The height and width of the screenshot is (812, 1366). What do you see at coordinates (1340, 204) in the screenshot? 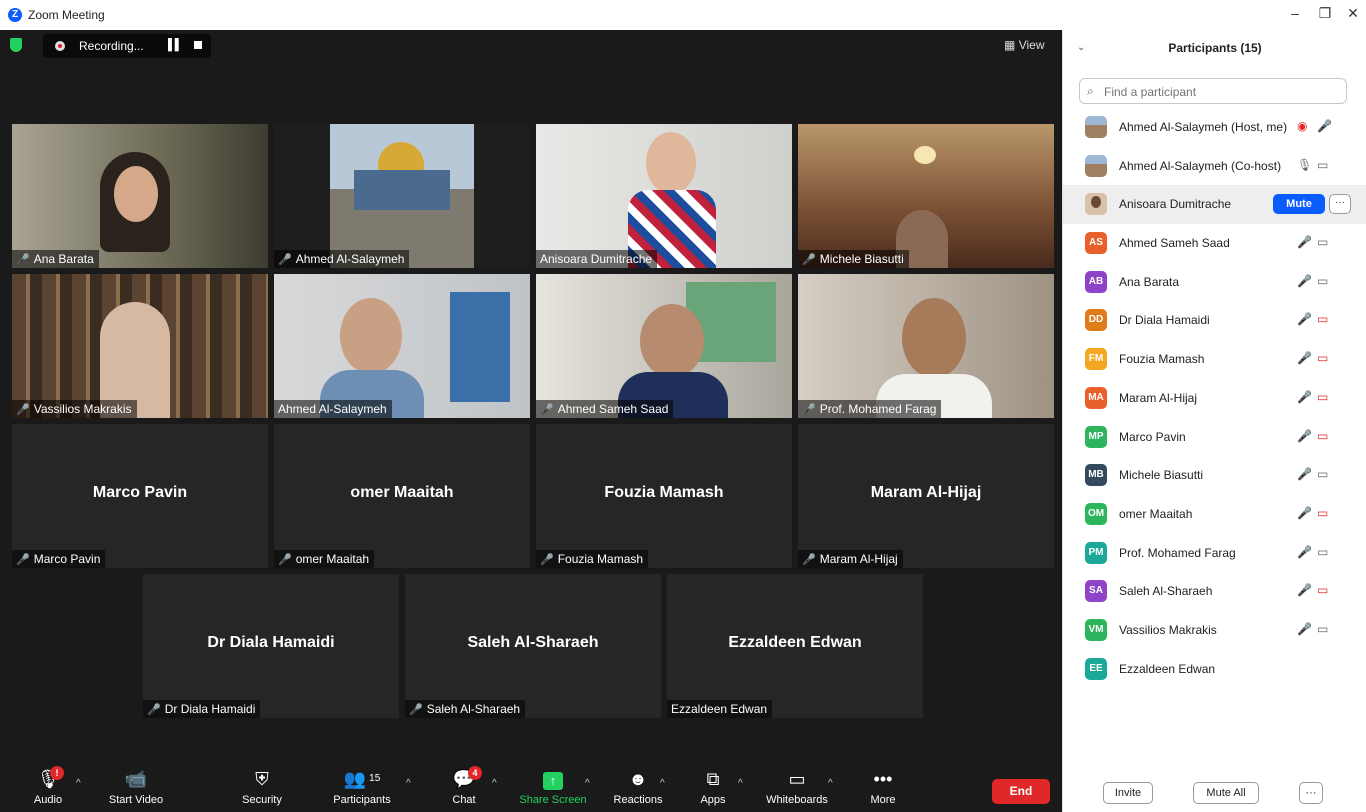
I see `participant-more-button: ···` at bounding box center [1340, 204].